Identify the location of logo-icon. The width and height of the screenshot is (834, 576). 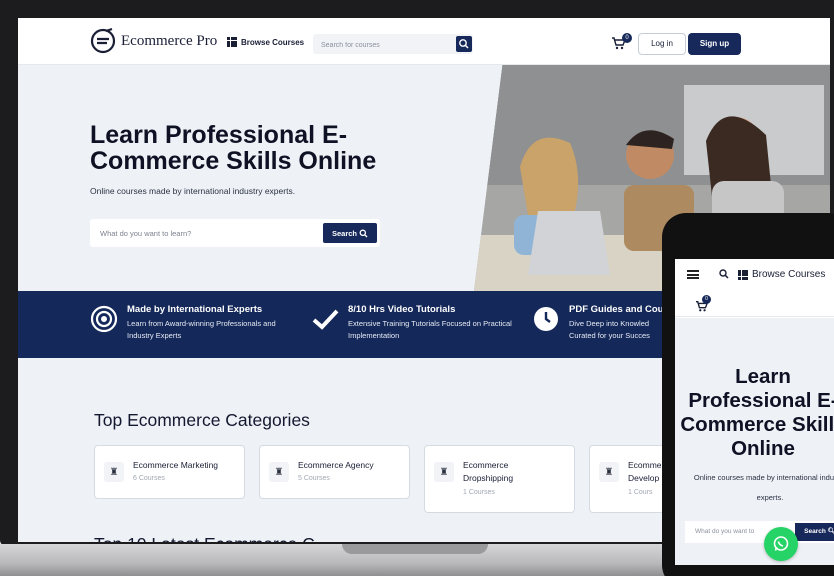
(103, 41).